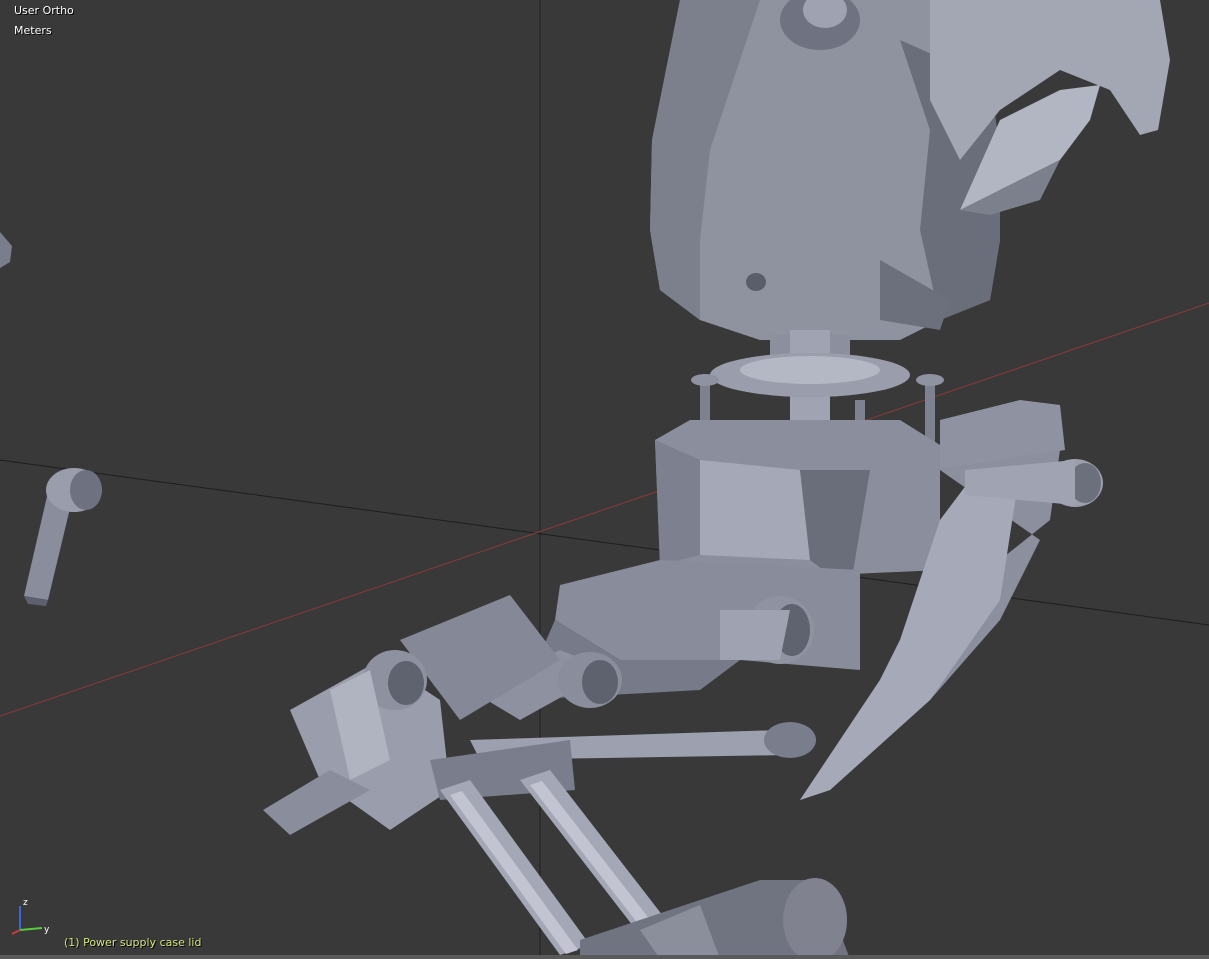 The image size is (1209, 959). What do you see at coordinates (47, 930) in the screenshot?
I see `axis-gizmo-y-label: y` at bounding box center [47, 930].